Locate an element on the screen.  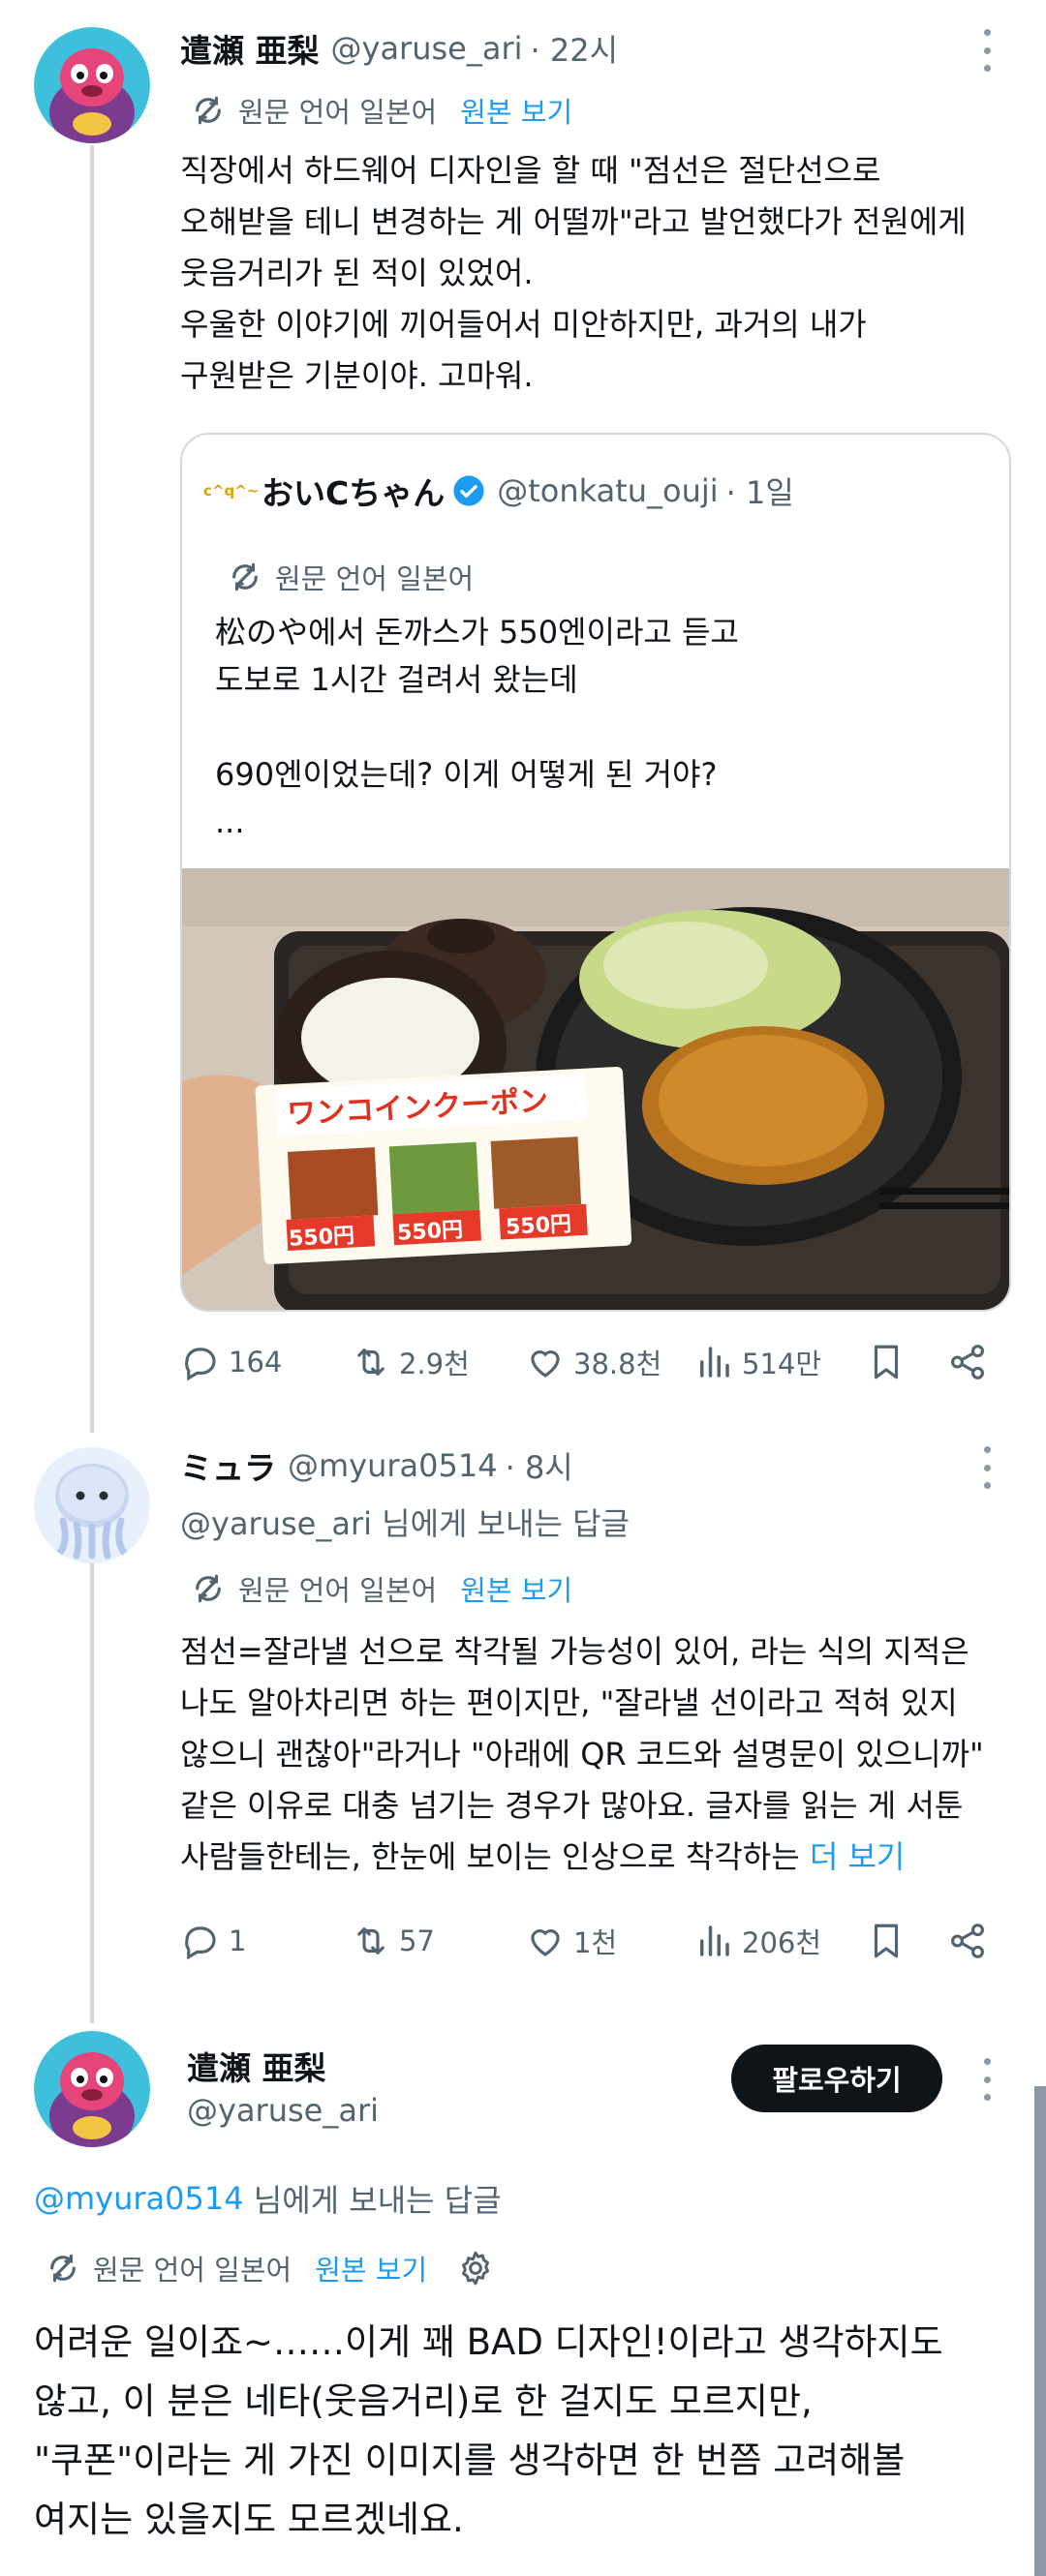
avatar-myura is located at coordinates (92, 1505).